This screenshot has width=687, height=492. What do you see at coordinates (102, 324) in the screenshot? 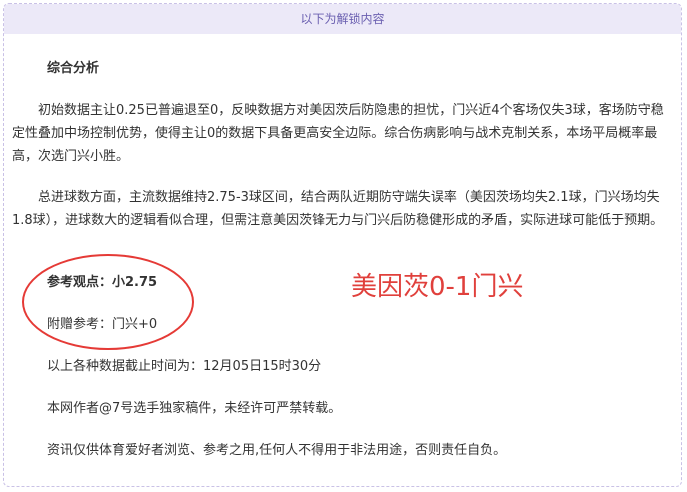
I see `handicap-reference: 附赠参考：门兴+0` at bounding box center [102, 324].